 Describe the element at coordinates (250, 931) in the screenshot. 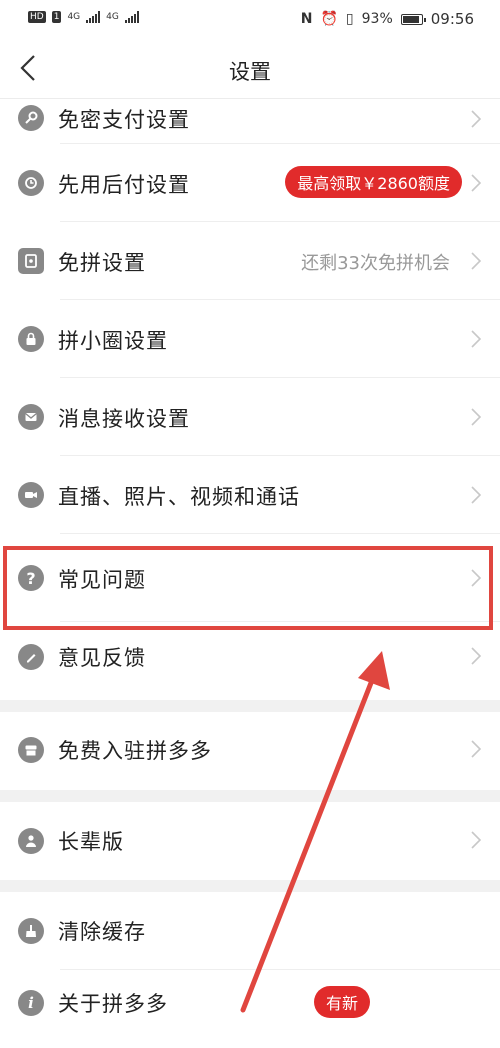

I see `row-clear-cache: 清除缓存` at that location.